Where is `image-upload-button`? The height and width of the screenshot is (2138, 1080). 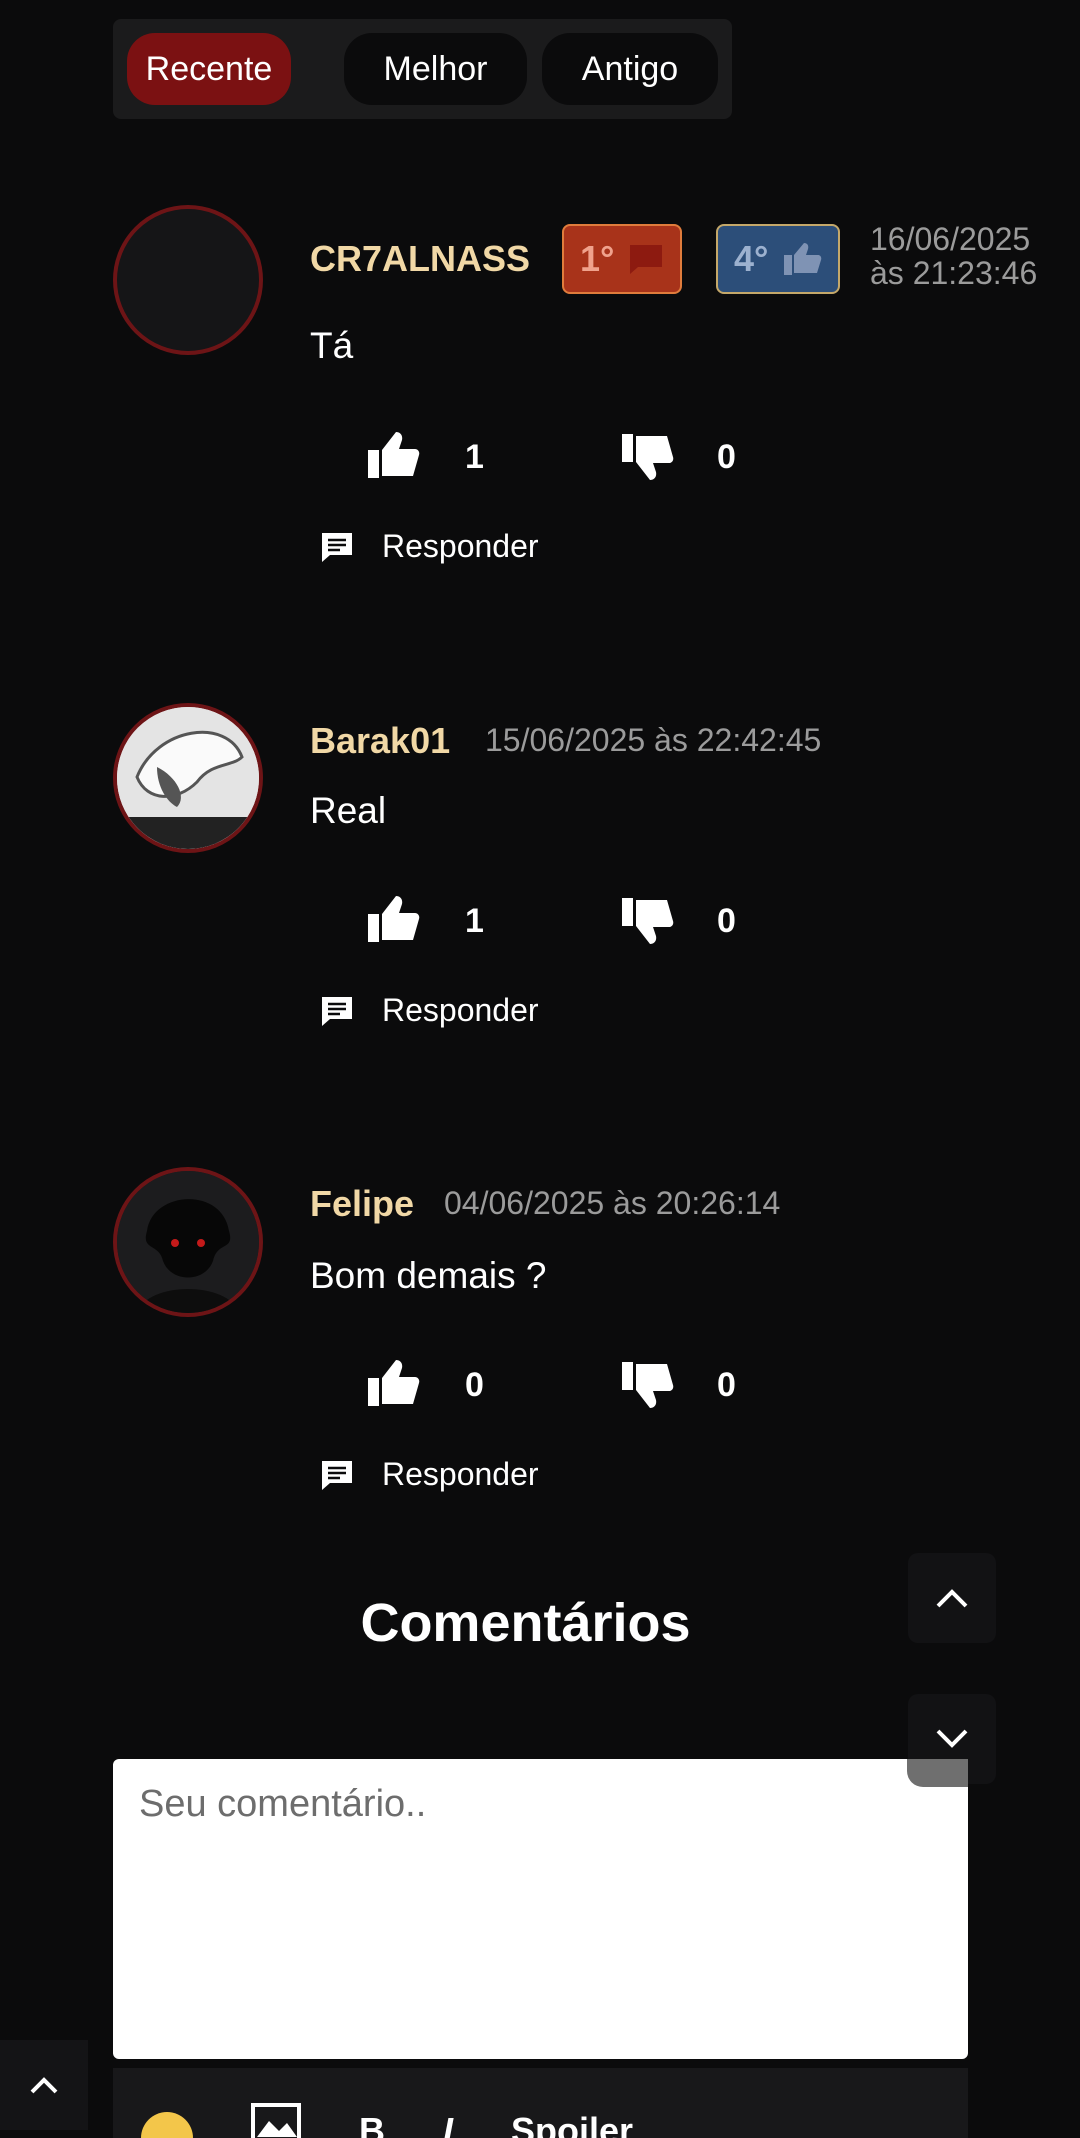 image-upload-button is located at coordinates (276, 2120).